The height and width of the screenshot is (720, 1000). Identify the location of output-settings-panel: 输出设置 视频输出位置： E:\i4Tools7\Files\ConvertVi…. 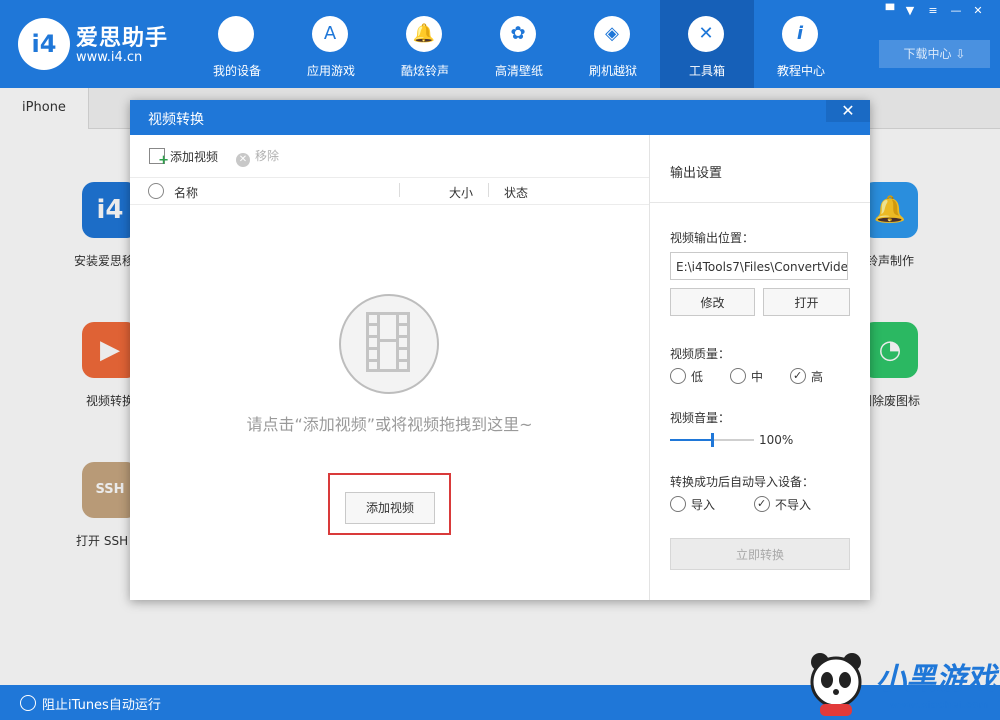
(760, 367).